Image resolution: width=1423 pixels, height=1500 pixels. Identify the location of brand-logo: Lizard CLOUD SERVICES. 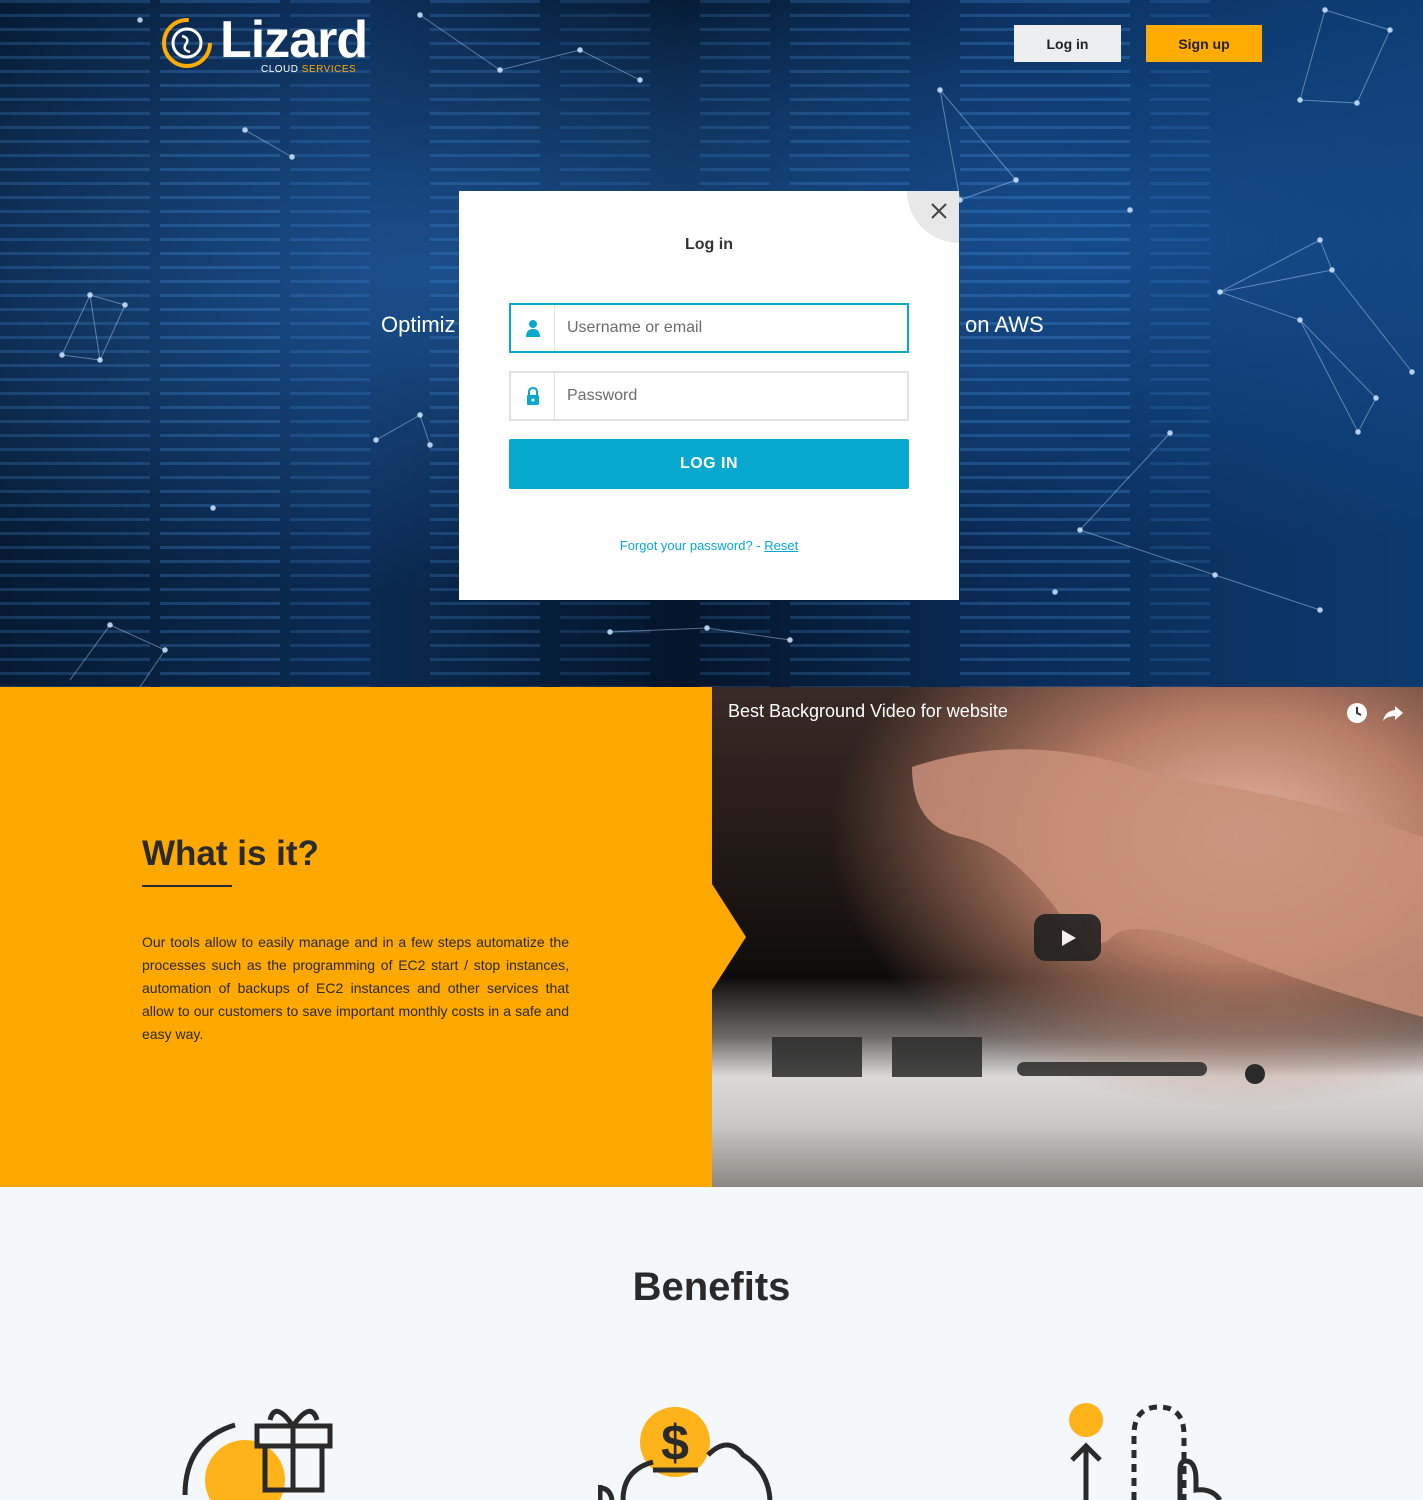
(264, 43).